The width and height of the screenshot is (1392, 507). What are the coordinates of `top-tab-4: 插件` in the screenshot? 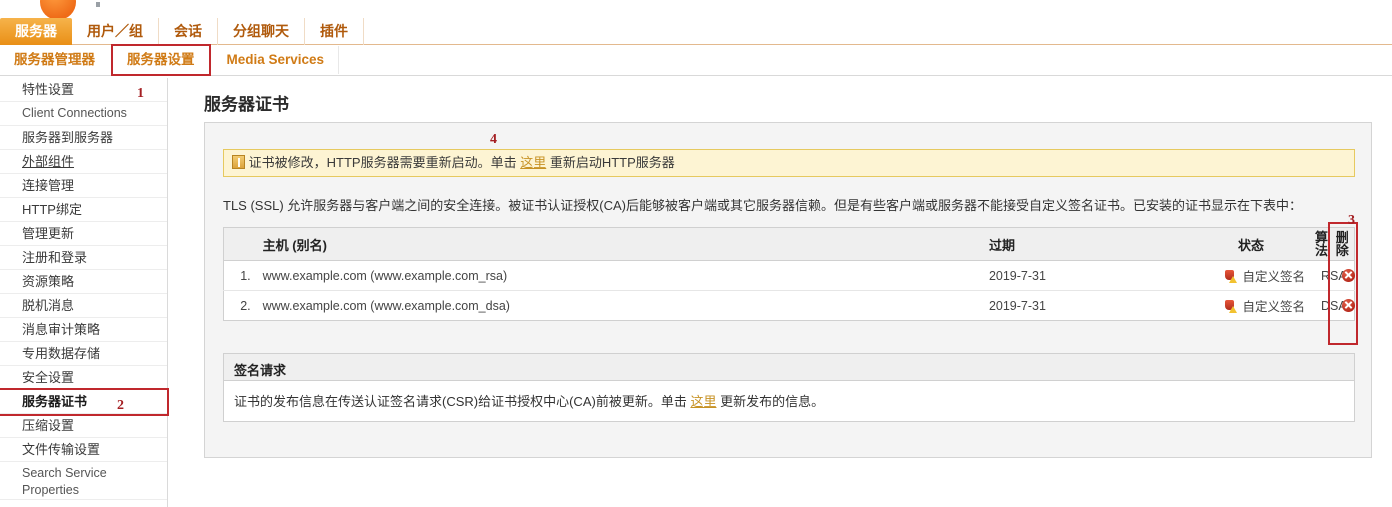 It's located at (334, 31).